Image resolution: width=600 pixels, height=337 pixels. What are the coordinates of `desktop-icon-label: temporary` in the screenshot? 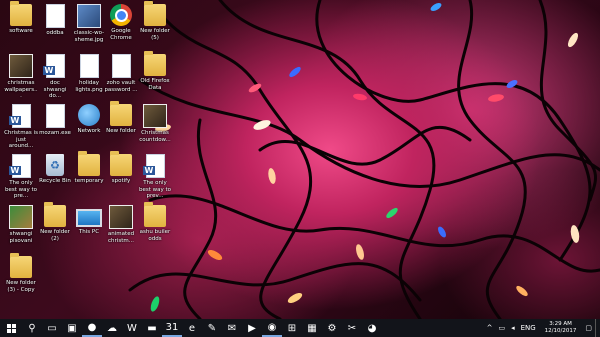 It's located at (89, 181).